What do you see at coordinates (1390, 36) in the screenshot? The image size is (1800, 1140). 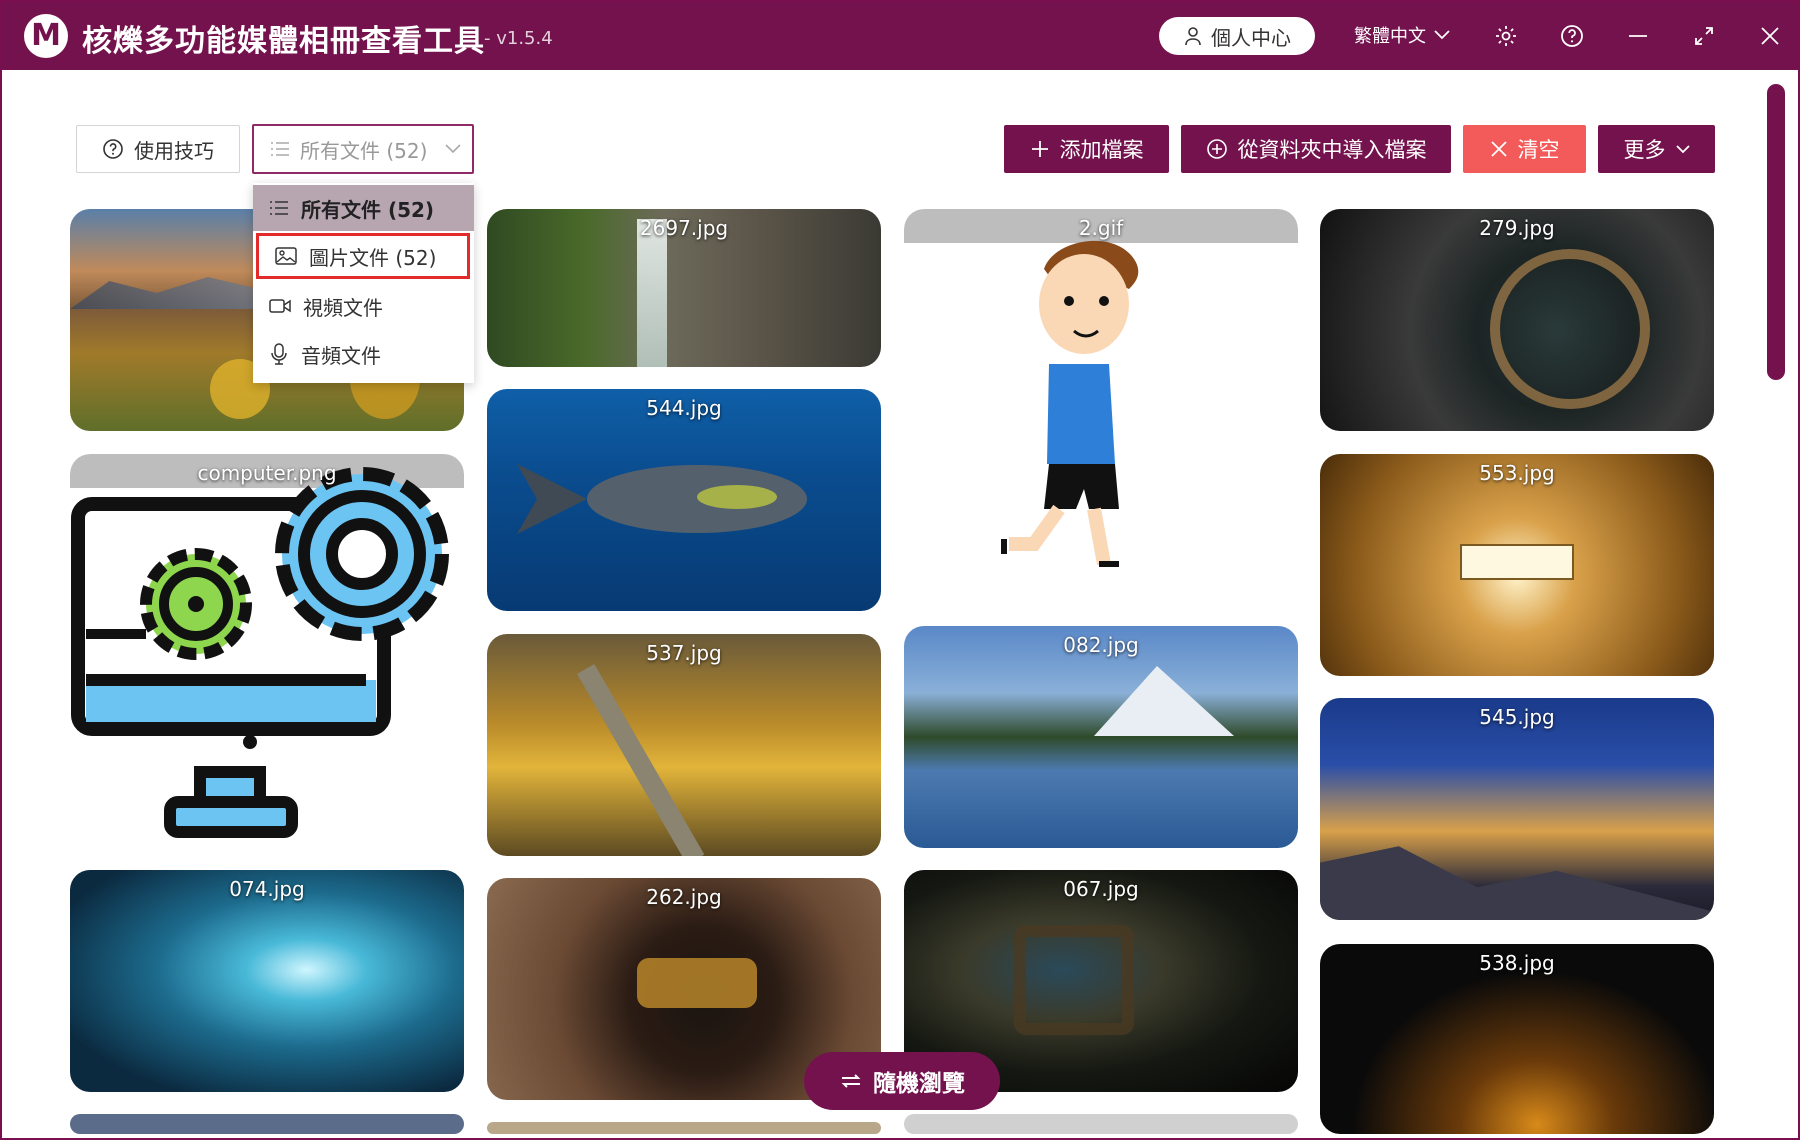 I see `language-label: 繁體中文` at bounding box center [1390, 36].